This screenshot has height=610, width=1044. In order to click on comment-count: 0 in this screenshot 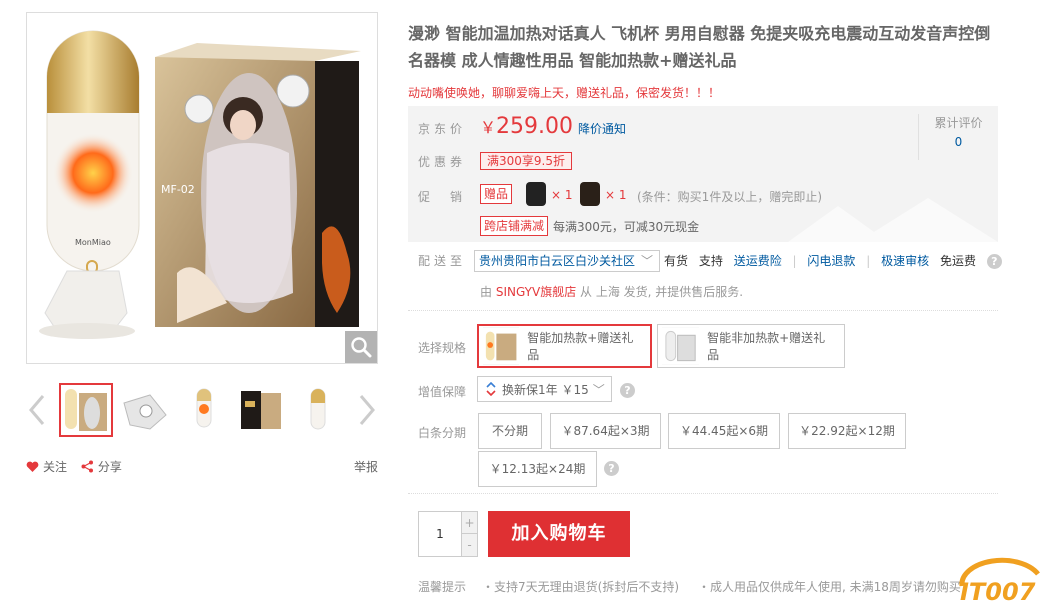, I will do `click(958, 142)`.